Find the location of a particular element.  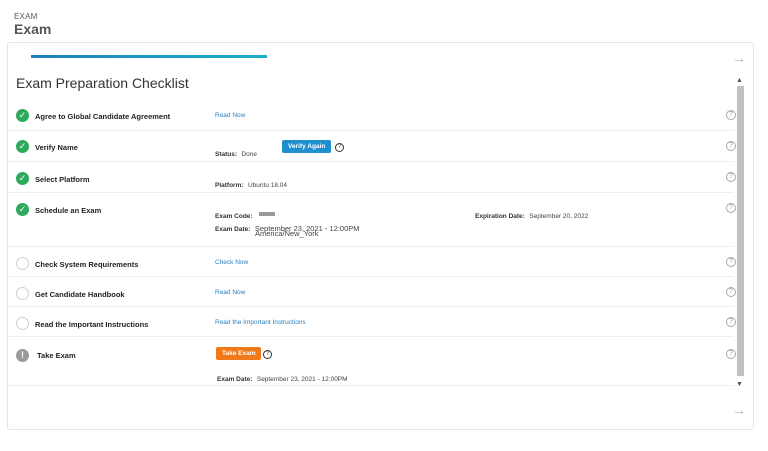

checklist-title: Exam Preparation Checklist is located at coordinates (102, 83).